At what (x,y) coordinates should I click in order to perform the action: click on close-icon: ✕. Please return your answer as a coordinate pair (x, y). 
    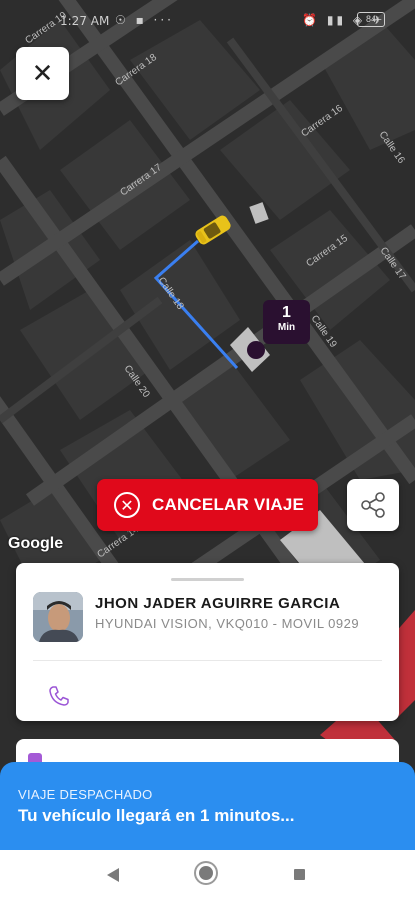
    Looking at the image, I should click on (42, 73).